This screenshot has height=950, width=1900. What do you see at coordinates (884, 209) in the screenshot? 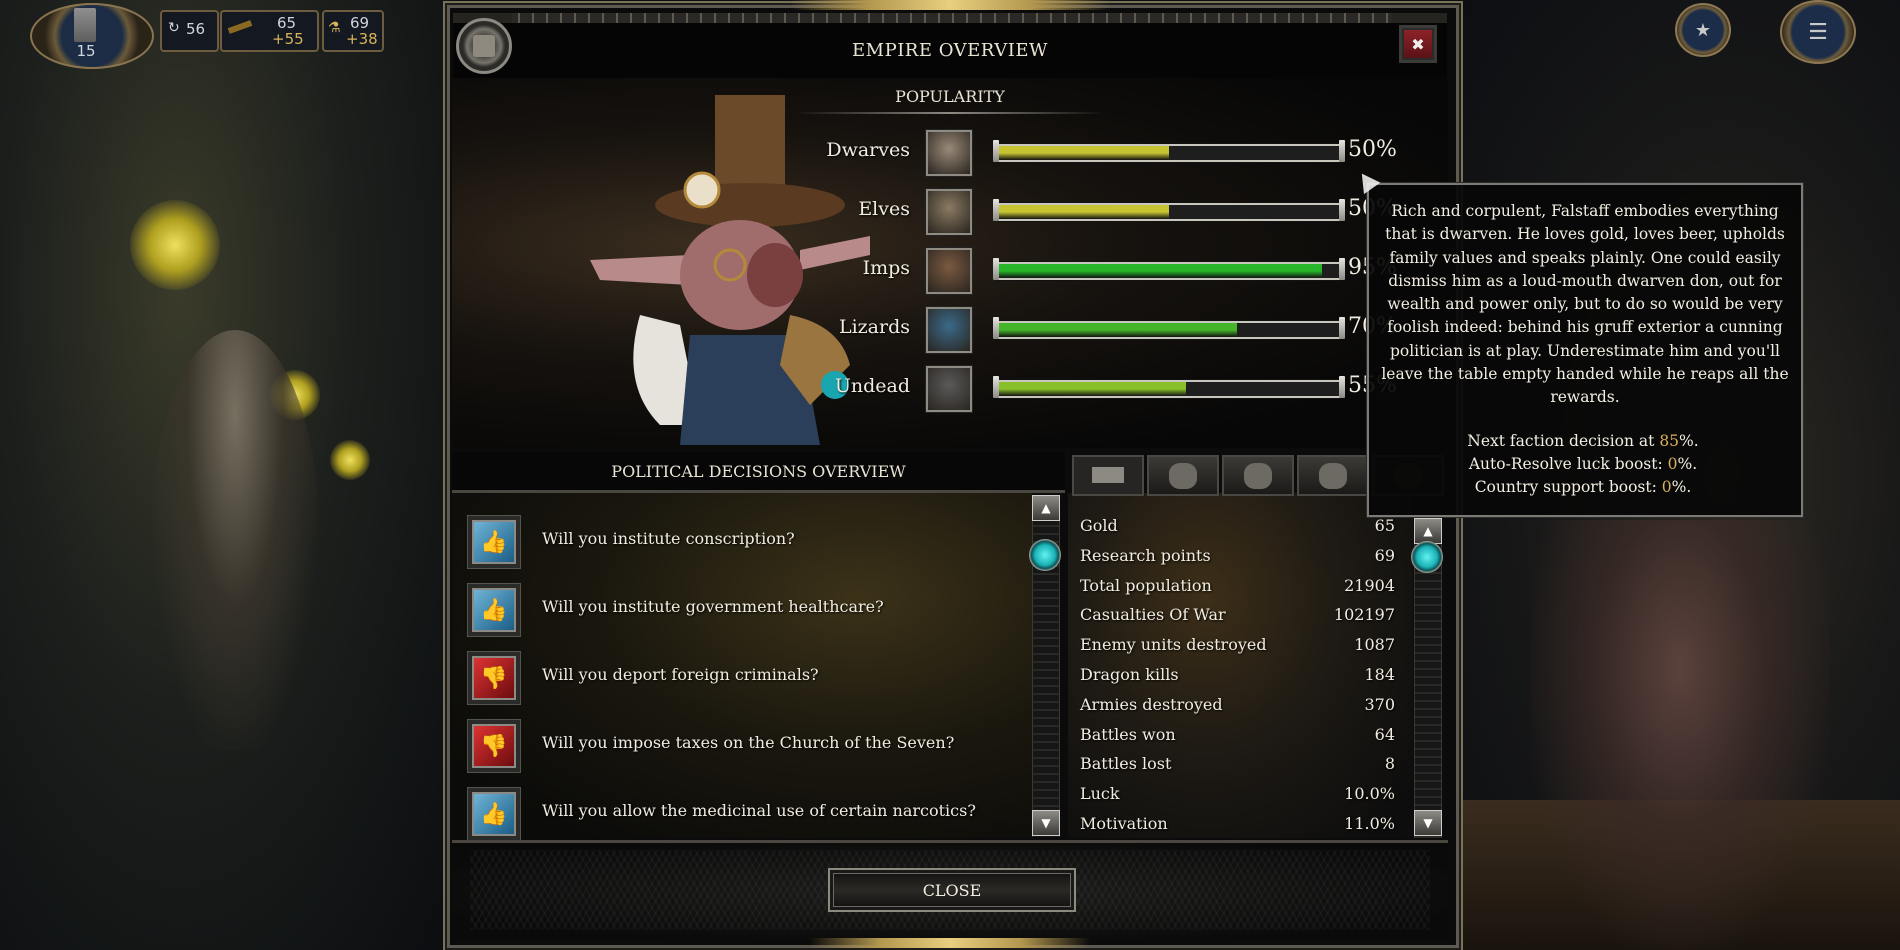
I see `faction-name: Elves` at bounding box center [884, 209].